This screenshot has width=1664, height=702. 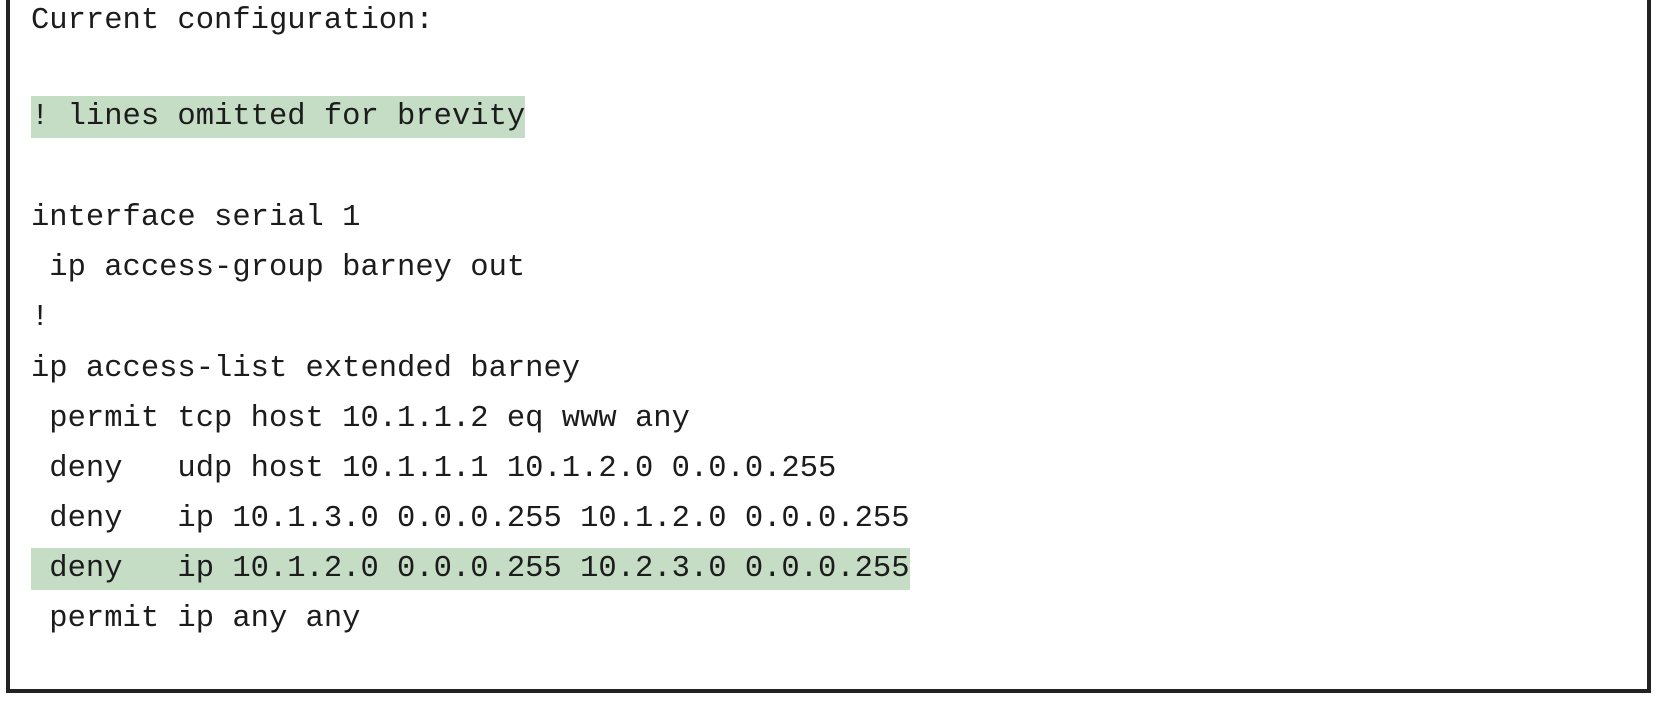 I want to click on config-line-ace-5: permit ip any any, so click(x=196, y=619).